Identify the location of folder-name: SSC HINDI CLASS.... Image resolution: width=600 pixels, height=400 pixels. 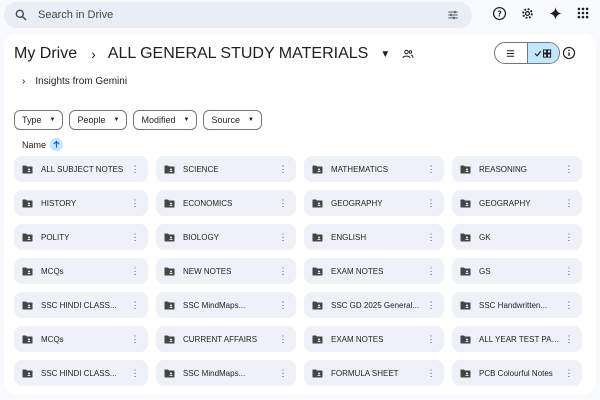
(79, 373).